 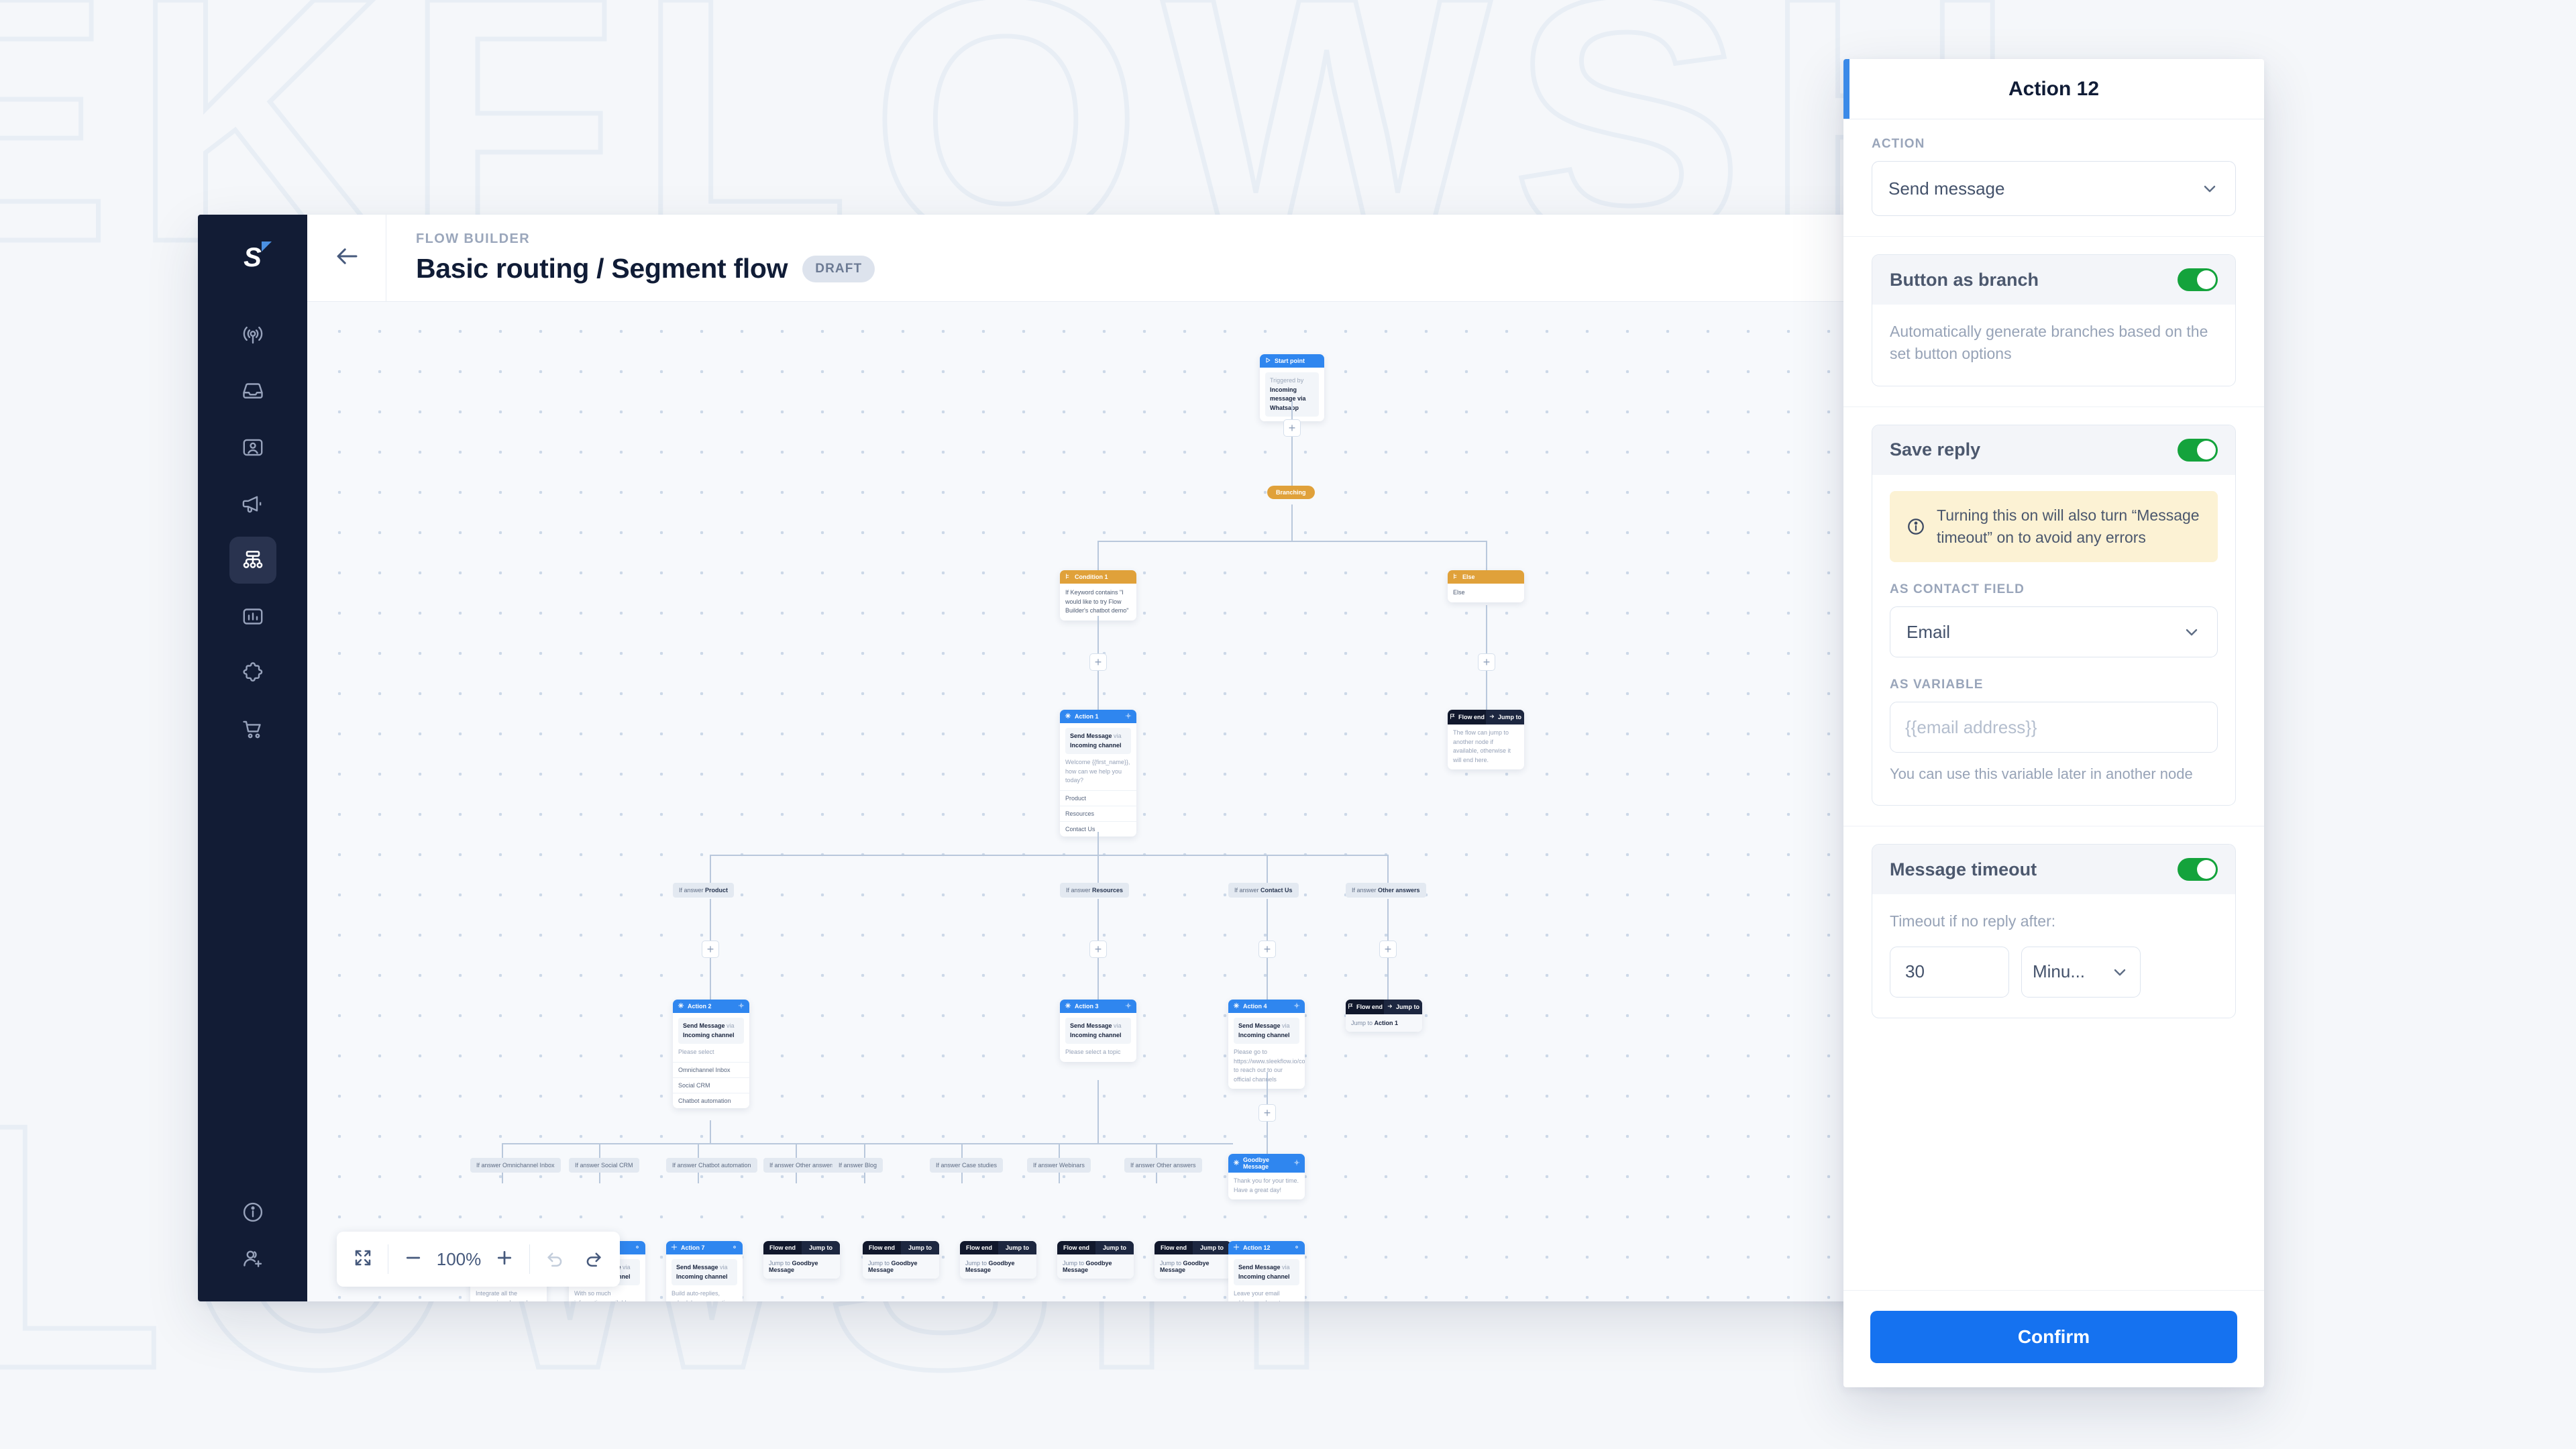 I want to click on sidebar-item-commerce, so click(x=252, y=729).